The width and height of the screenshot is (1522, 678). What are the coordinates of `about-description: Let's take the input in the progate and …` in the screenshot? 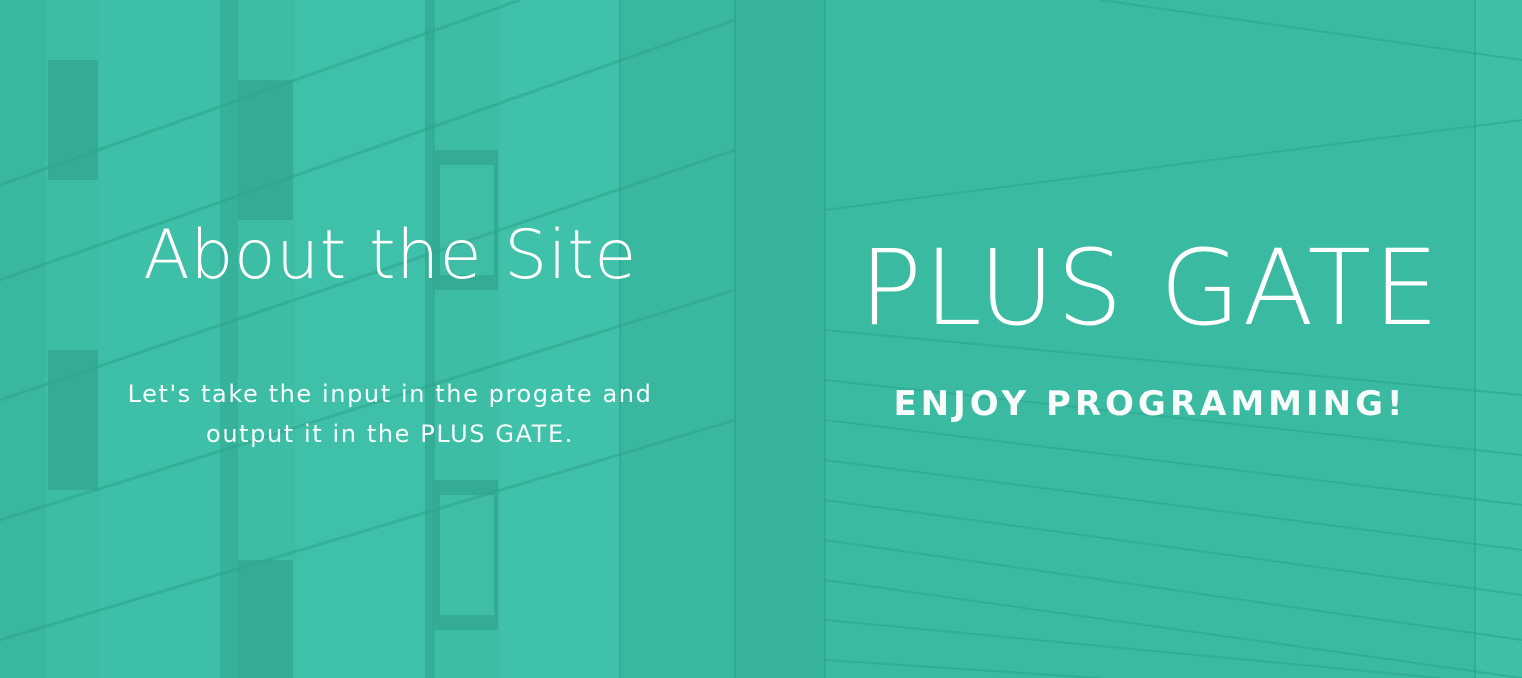 It's located at (390, 414).